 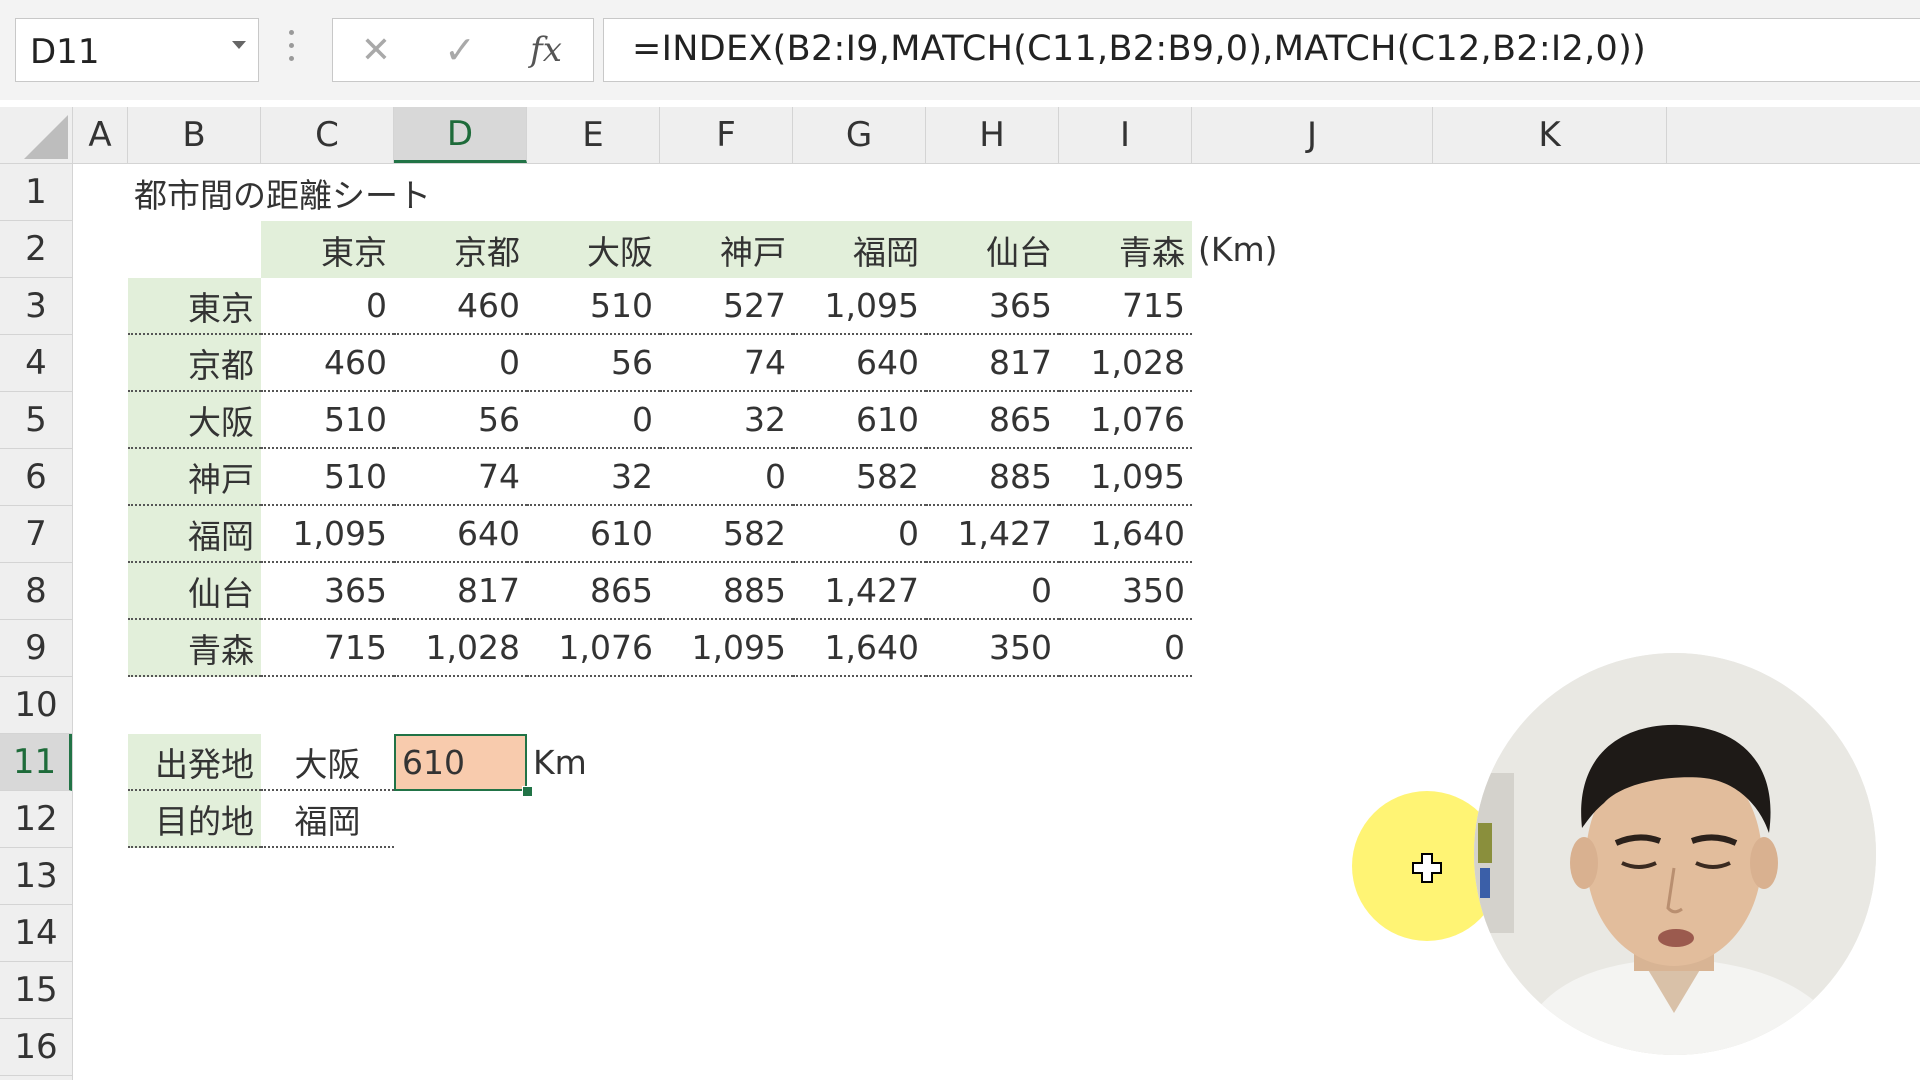 I want to click on row-city-7: 青森, so click(x=194, y=648).